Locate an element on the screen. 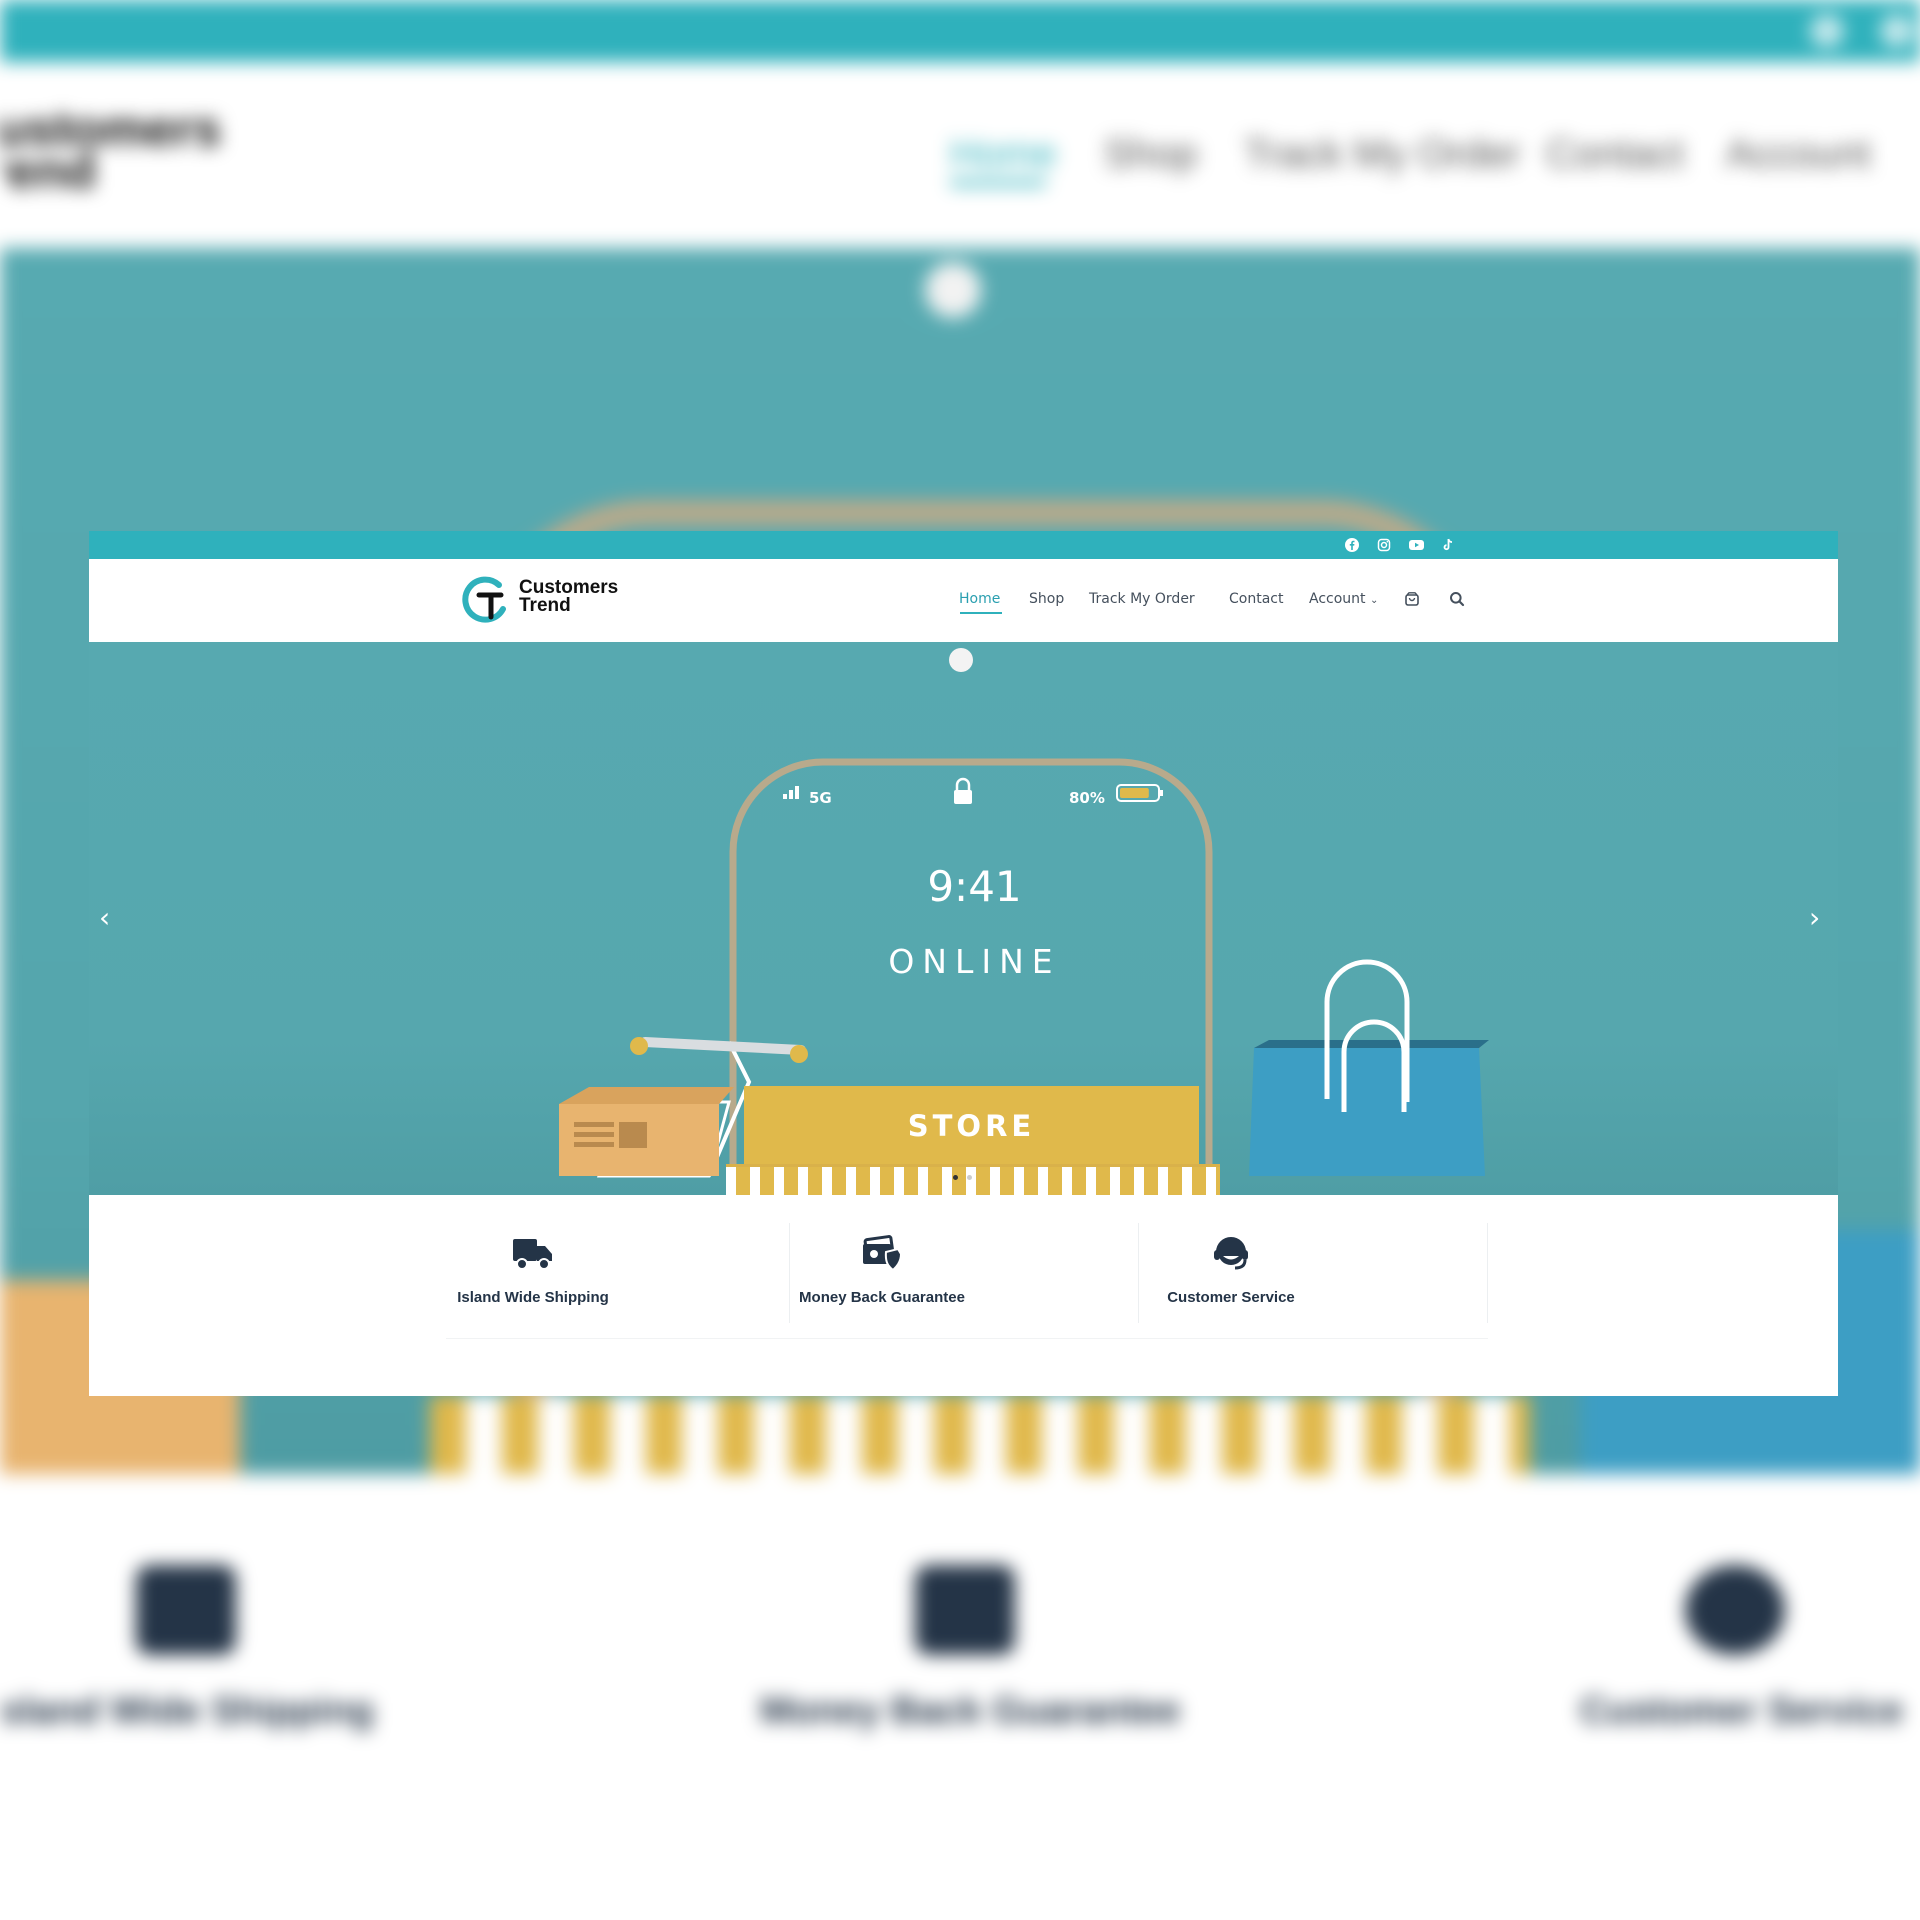 This screenshot has width=1920, height=1920. feature-customer-service: Customer Service is located at coordinates (1231, 1263).